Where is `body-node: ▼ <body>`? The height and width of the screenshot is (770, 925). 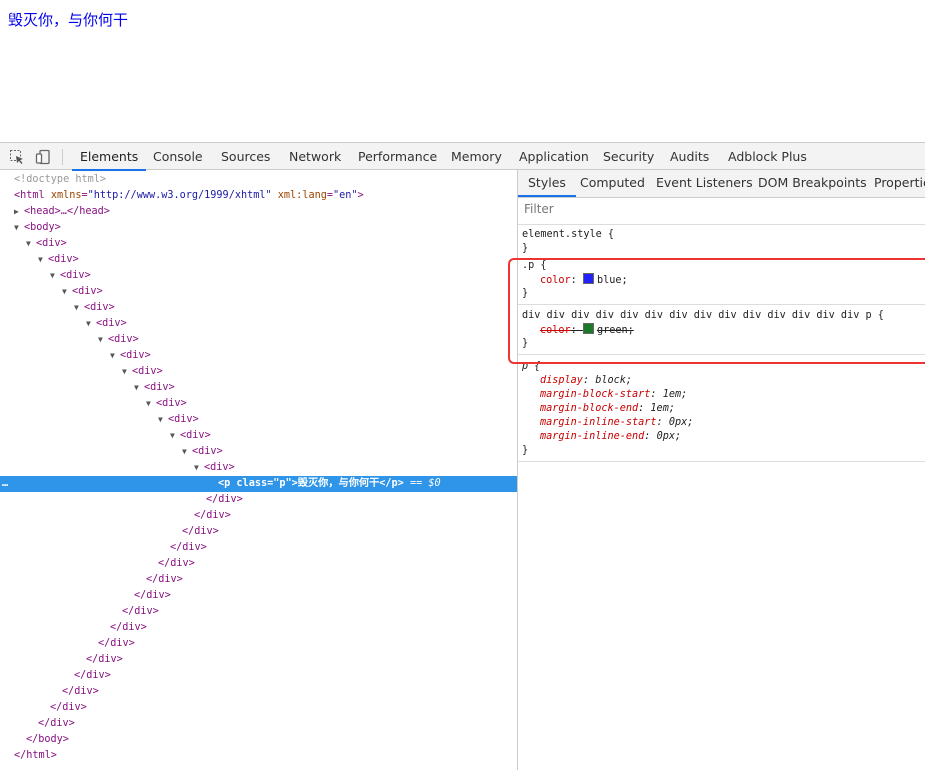
body-node: ▼ <body> is located at coordinates (258, 228).